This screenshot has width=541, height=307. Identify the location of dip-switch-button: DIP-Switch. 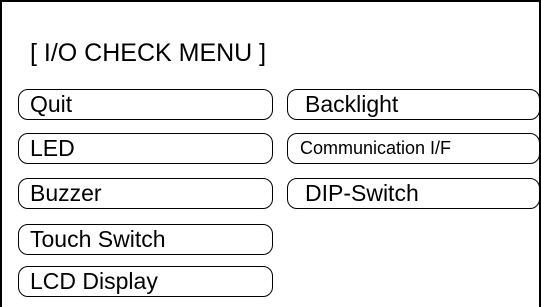
(413, 193).